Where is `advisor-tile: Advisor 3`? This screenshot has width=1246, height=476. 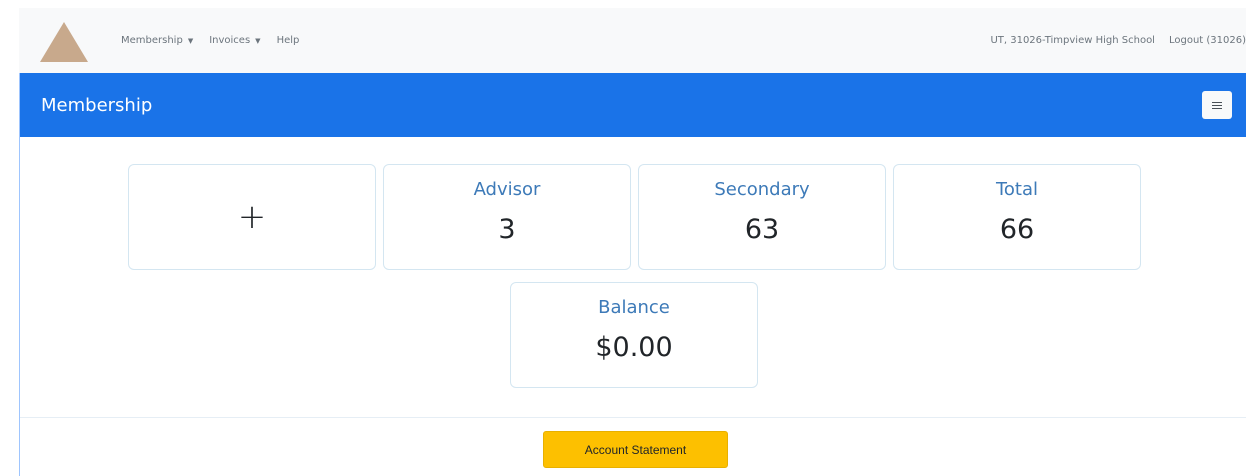 advisor-tile: Advisor 3 is located at coordinates (507, 217).